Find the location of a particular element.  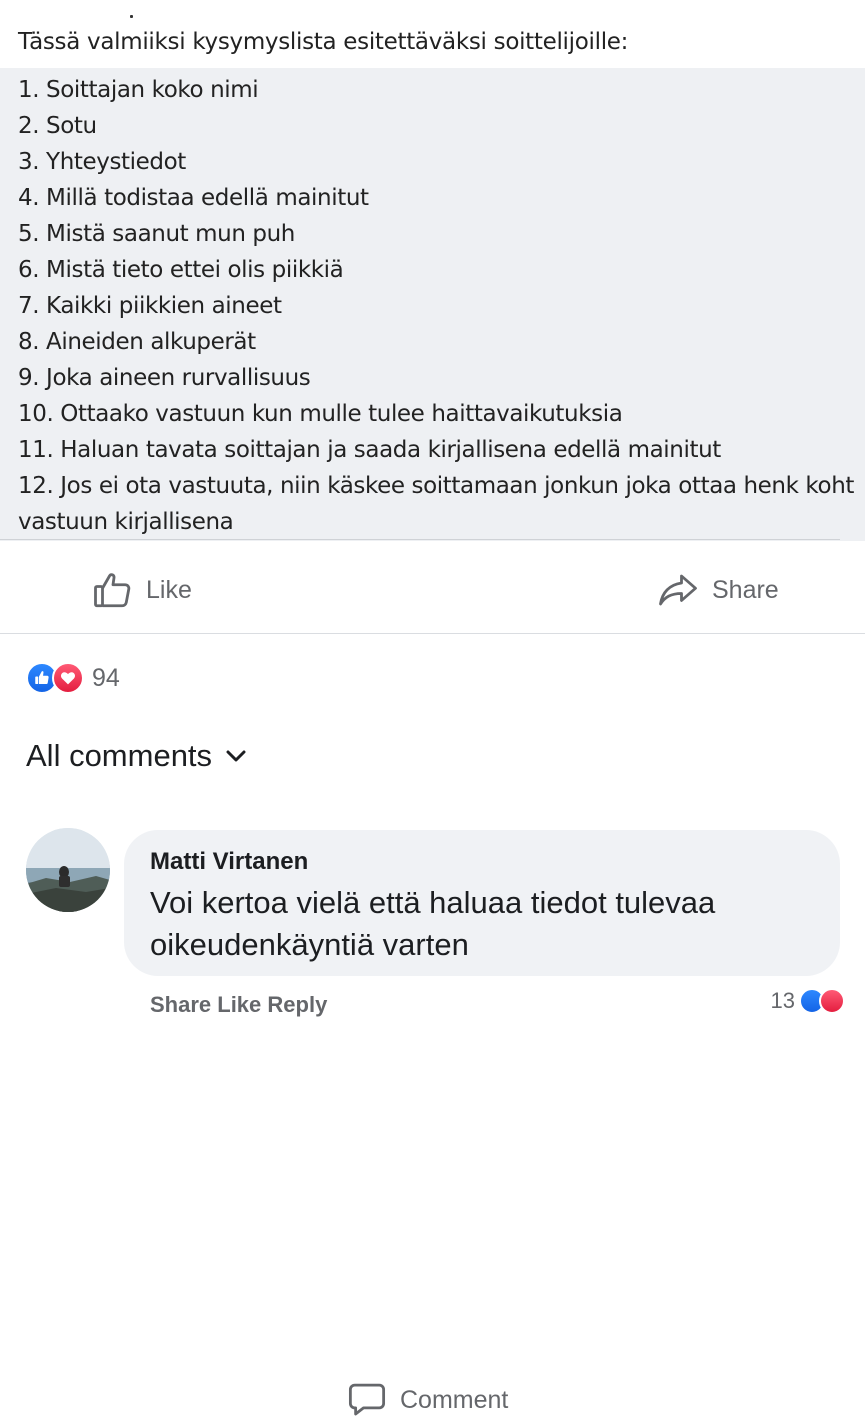

post-image-top-strip is located at coordinates (432, 10).